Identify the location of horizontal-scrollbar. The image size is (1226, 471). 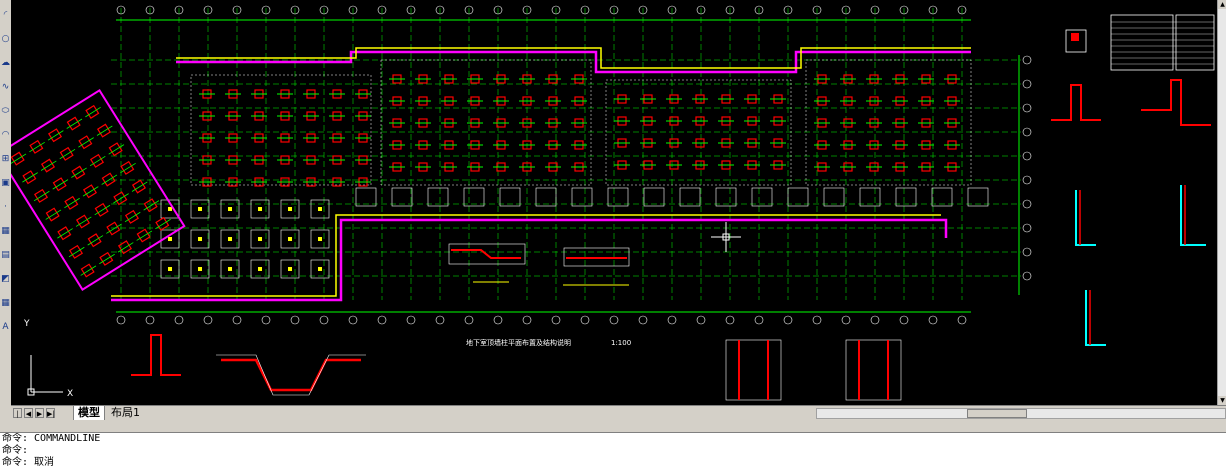
(1021, 413).